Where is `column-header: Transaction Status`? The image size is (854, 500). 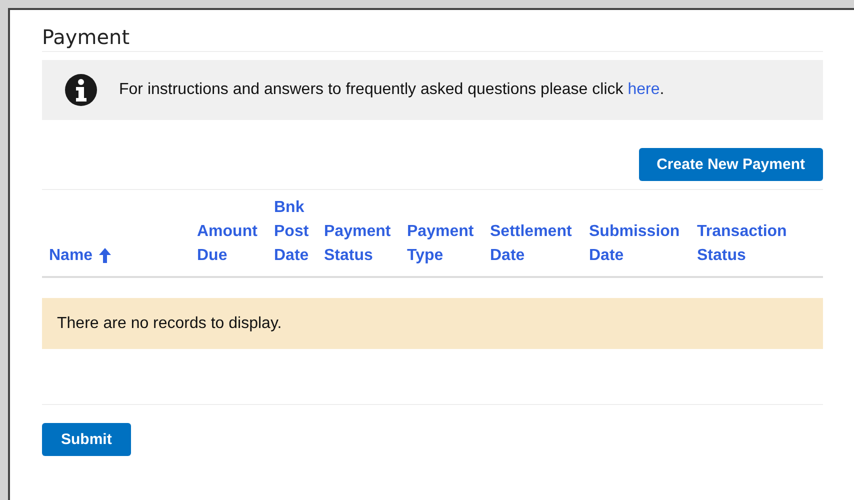 column-header: Transaction Status is located at coordinates (755, 244).